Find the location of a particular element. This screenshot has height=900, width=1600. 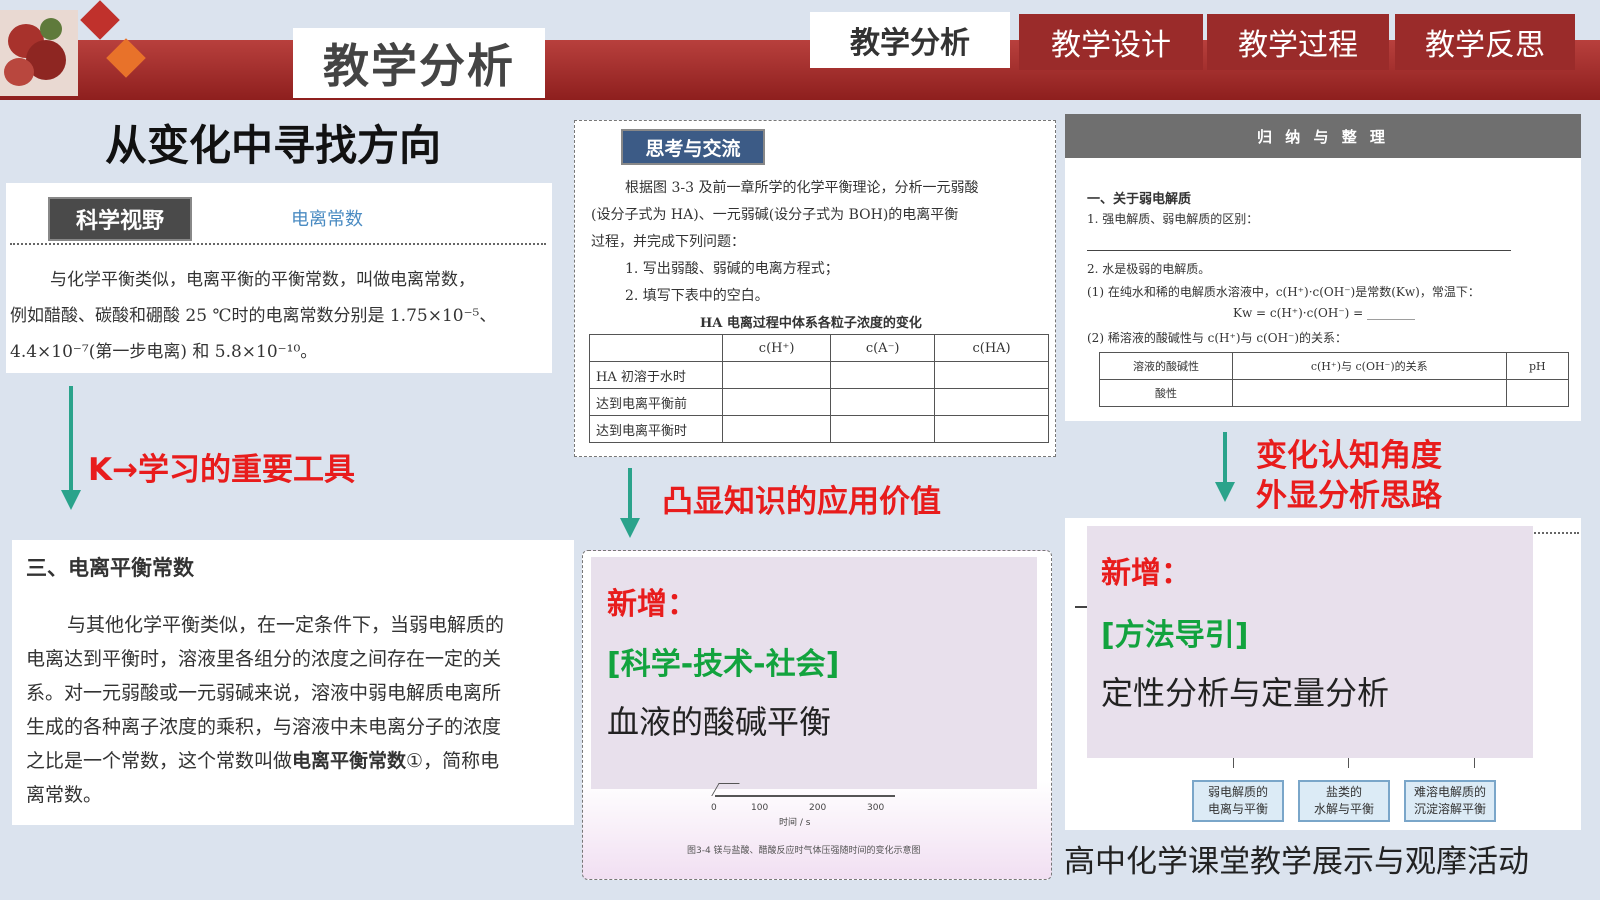

main-heading: 从变化中寻找方向 is located at coordinates (273, 145).